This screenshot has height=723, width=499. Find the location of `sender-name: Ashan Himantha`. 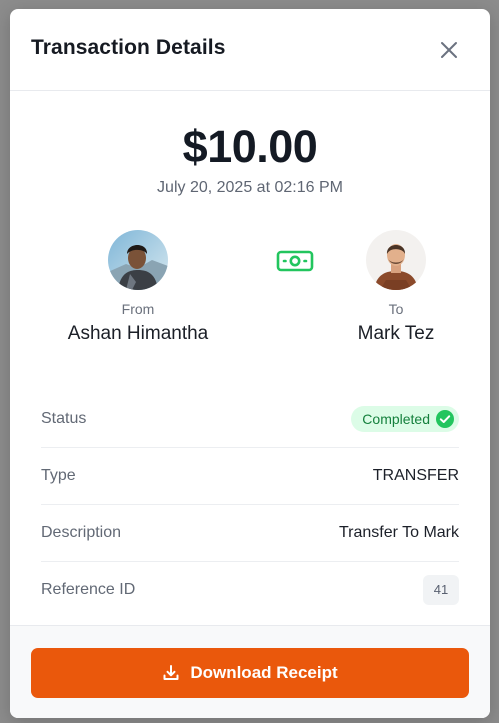

sender-name: Ashan Himantha is located at coordinates (138, 333).